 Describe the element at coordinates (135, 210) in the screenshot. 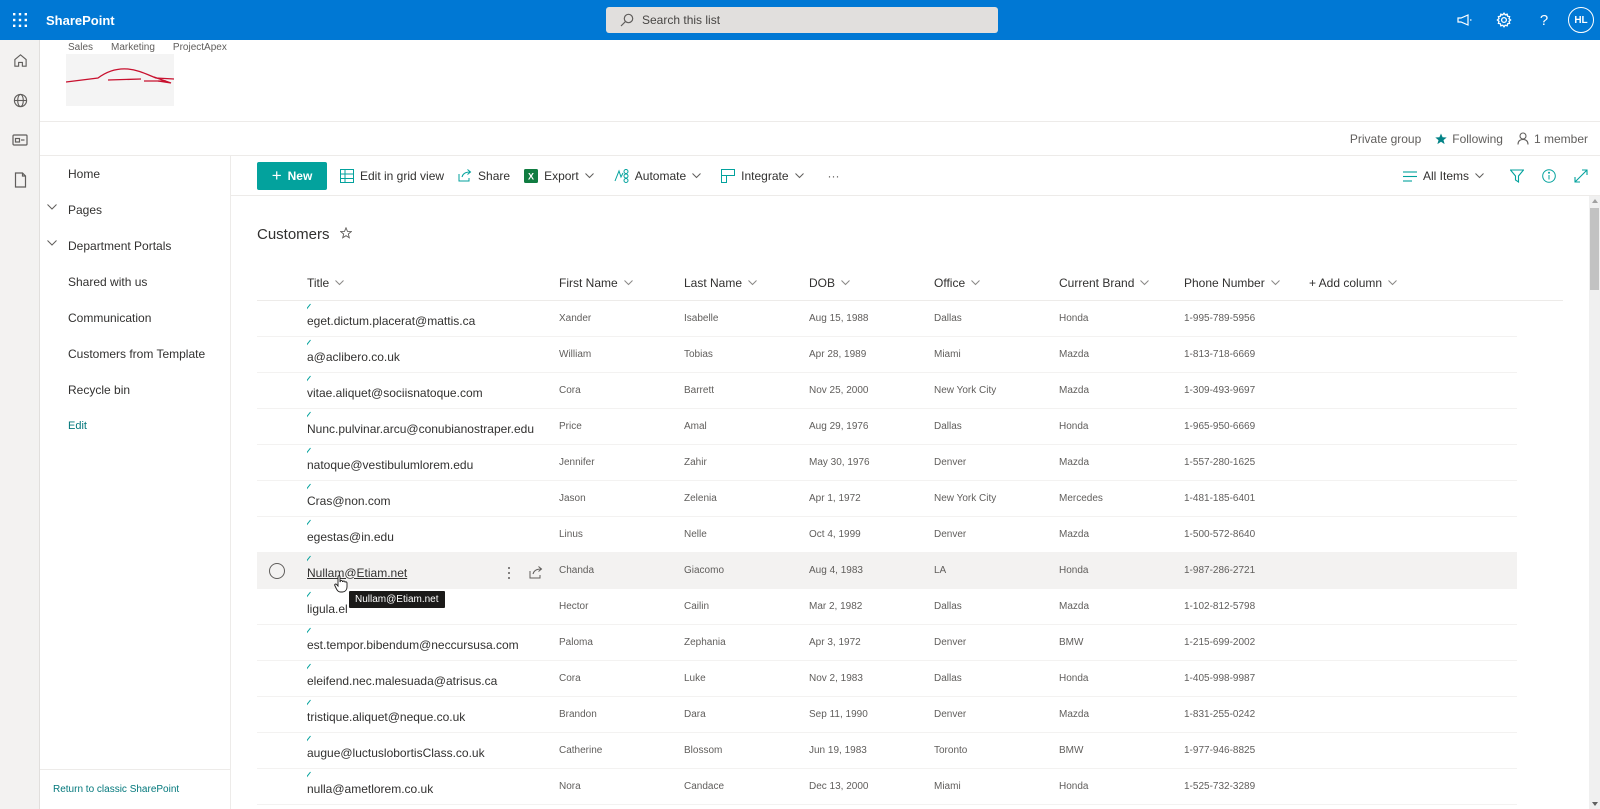

I see `nav-item-pages: Pages` at that location.